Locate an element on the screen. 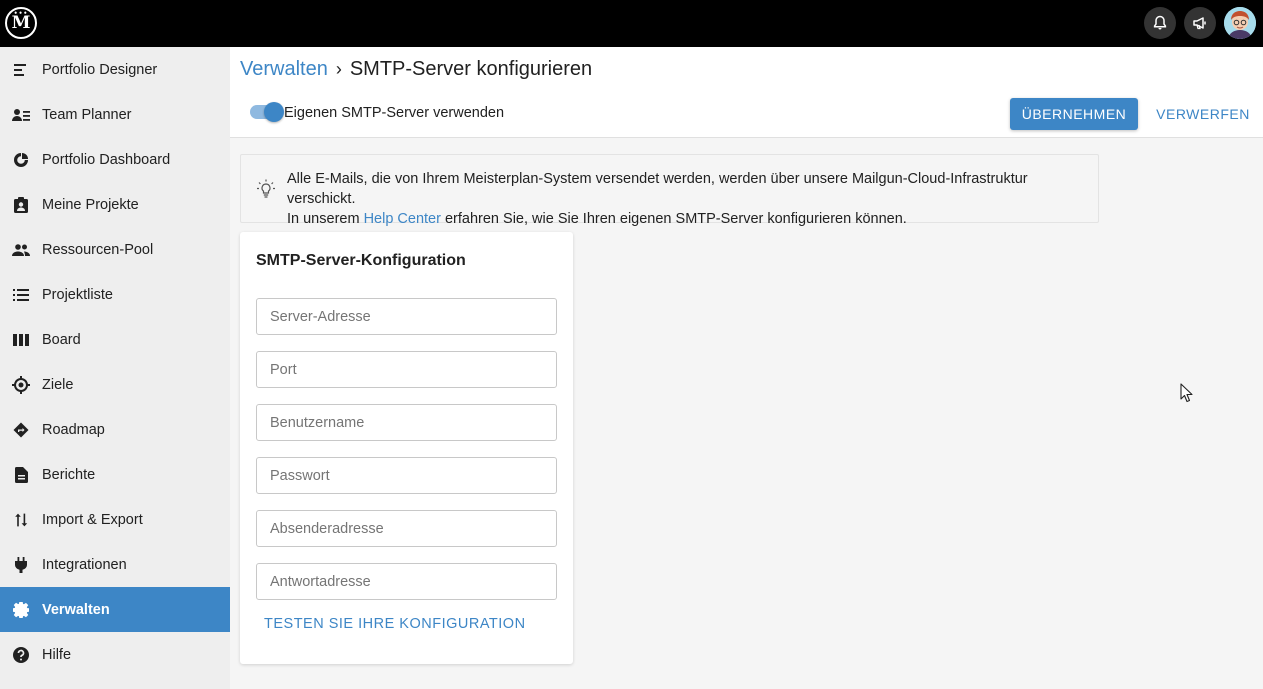  sidebar-item-resource-pool: Ressourcen-Pool is located at coordinates (115, 249).